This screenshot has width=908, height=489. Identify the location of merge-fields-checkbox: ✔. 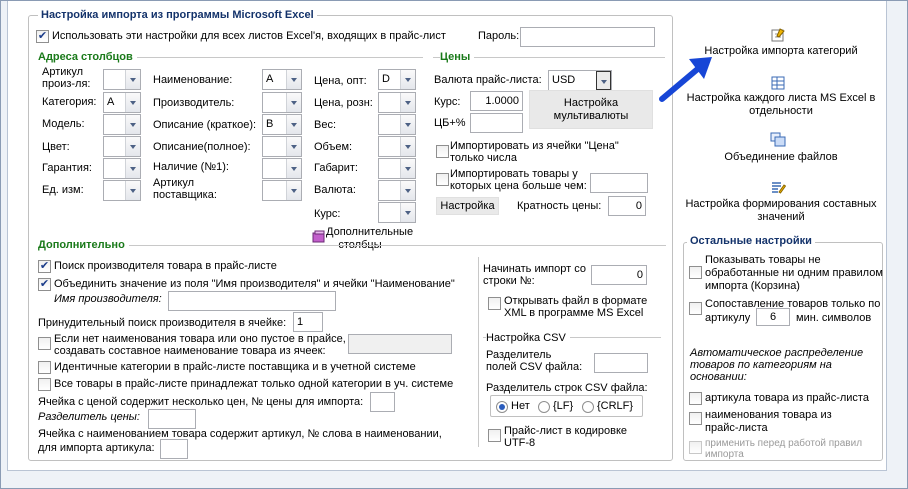
(44, 284).